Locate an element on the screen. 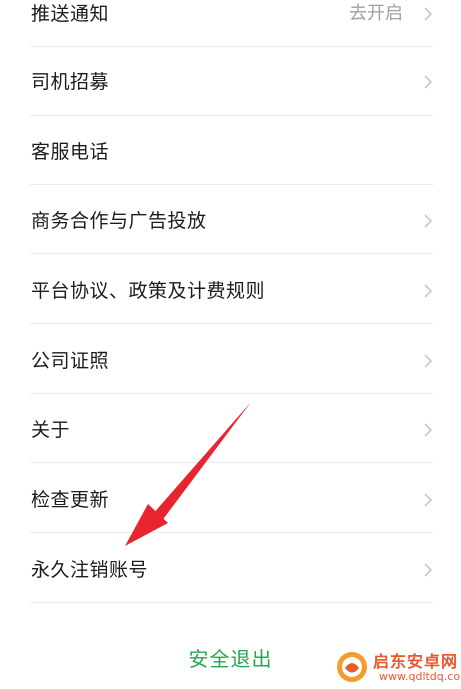 This screenshot has height=689, width=461. watermark: 启东安卓网 www.qdltdq.com is located at coordinates (398, 668).